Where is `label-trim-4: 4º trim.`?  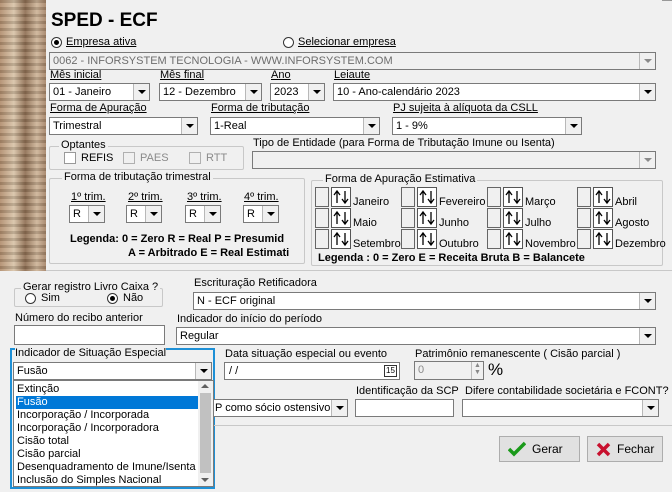
label-trim-4: 4º trim. is located at coordinates (261, 197).